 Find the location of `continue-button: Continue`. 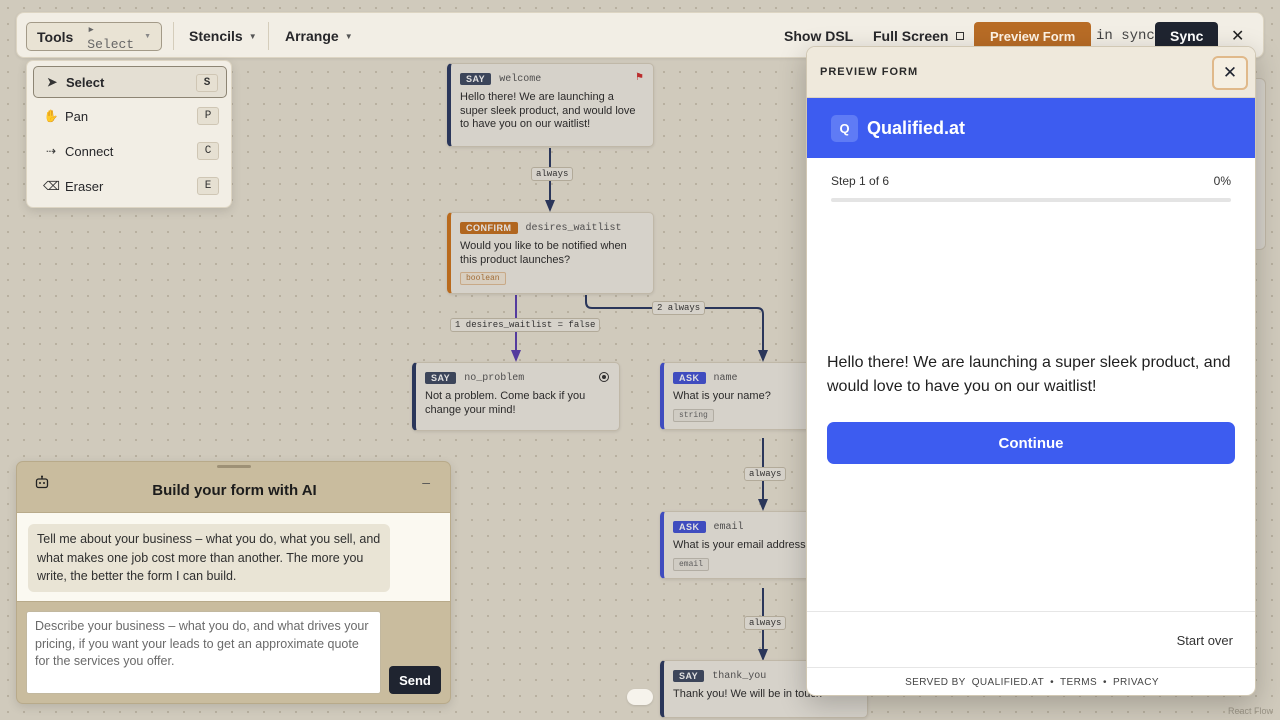

continue-button: Continue is located at coordinates (1031, 443).